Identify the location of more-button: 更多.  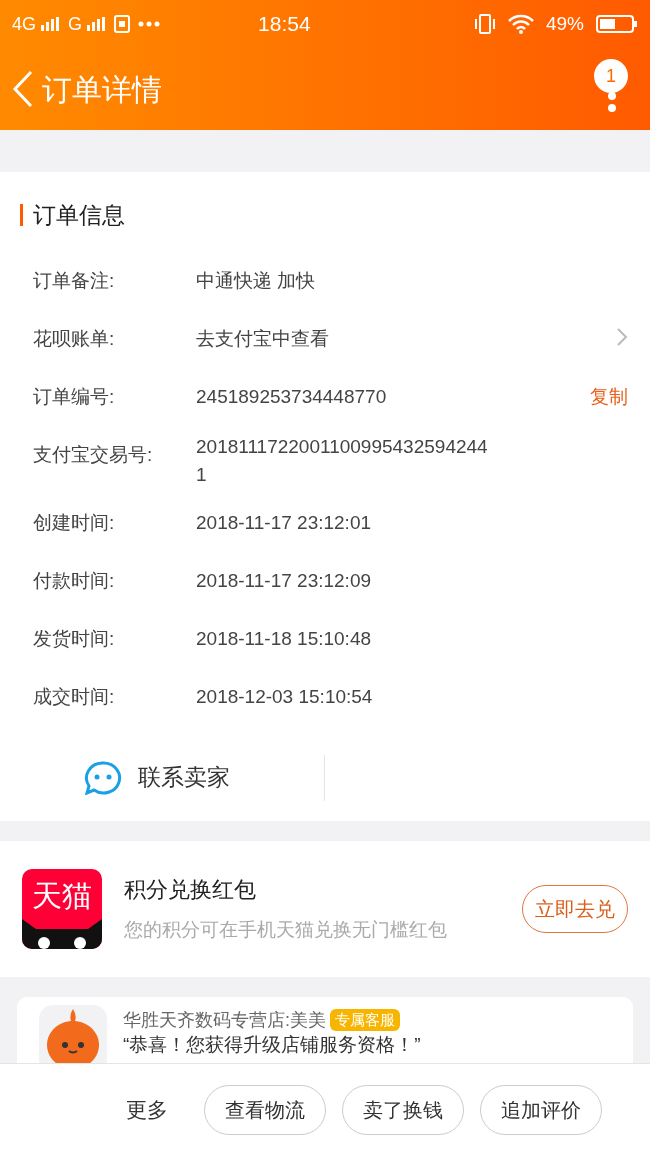
(147, 1109).